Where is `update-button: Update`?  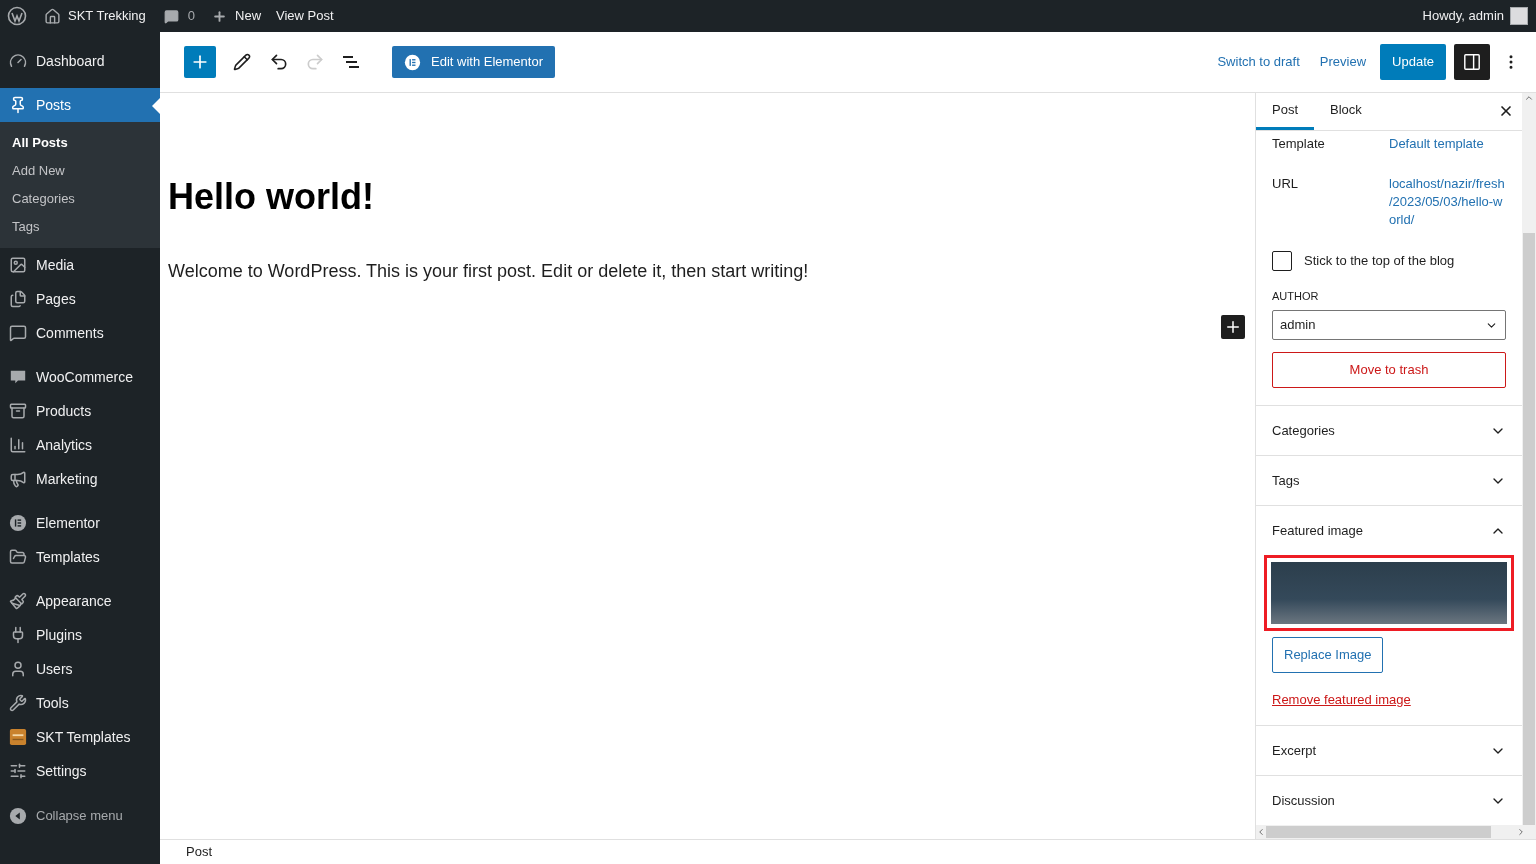 update-button: Update is located at coordinates (1413, 62).